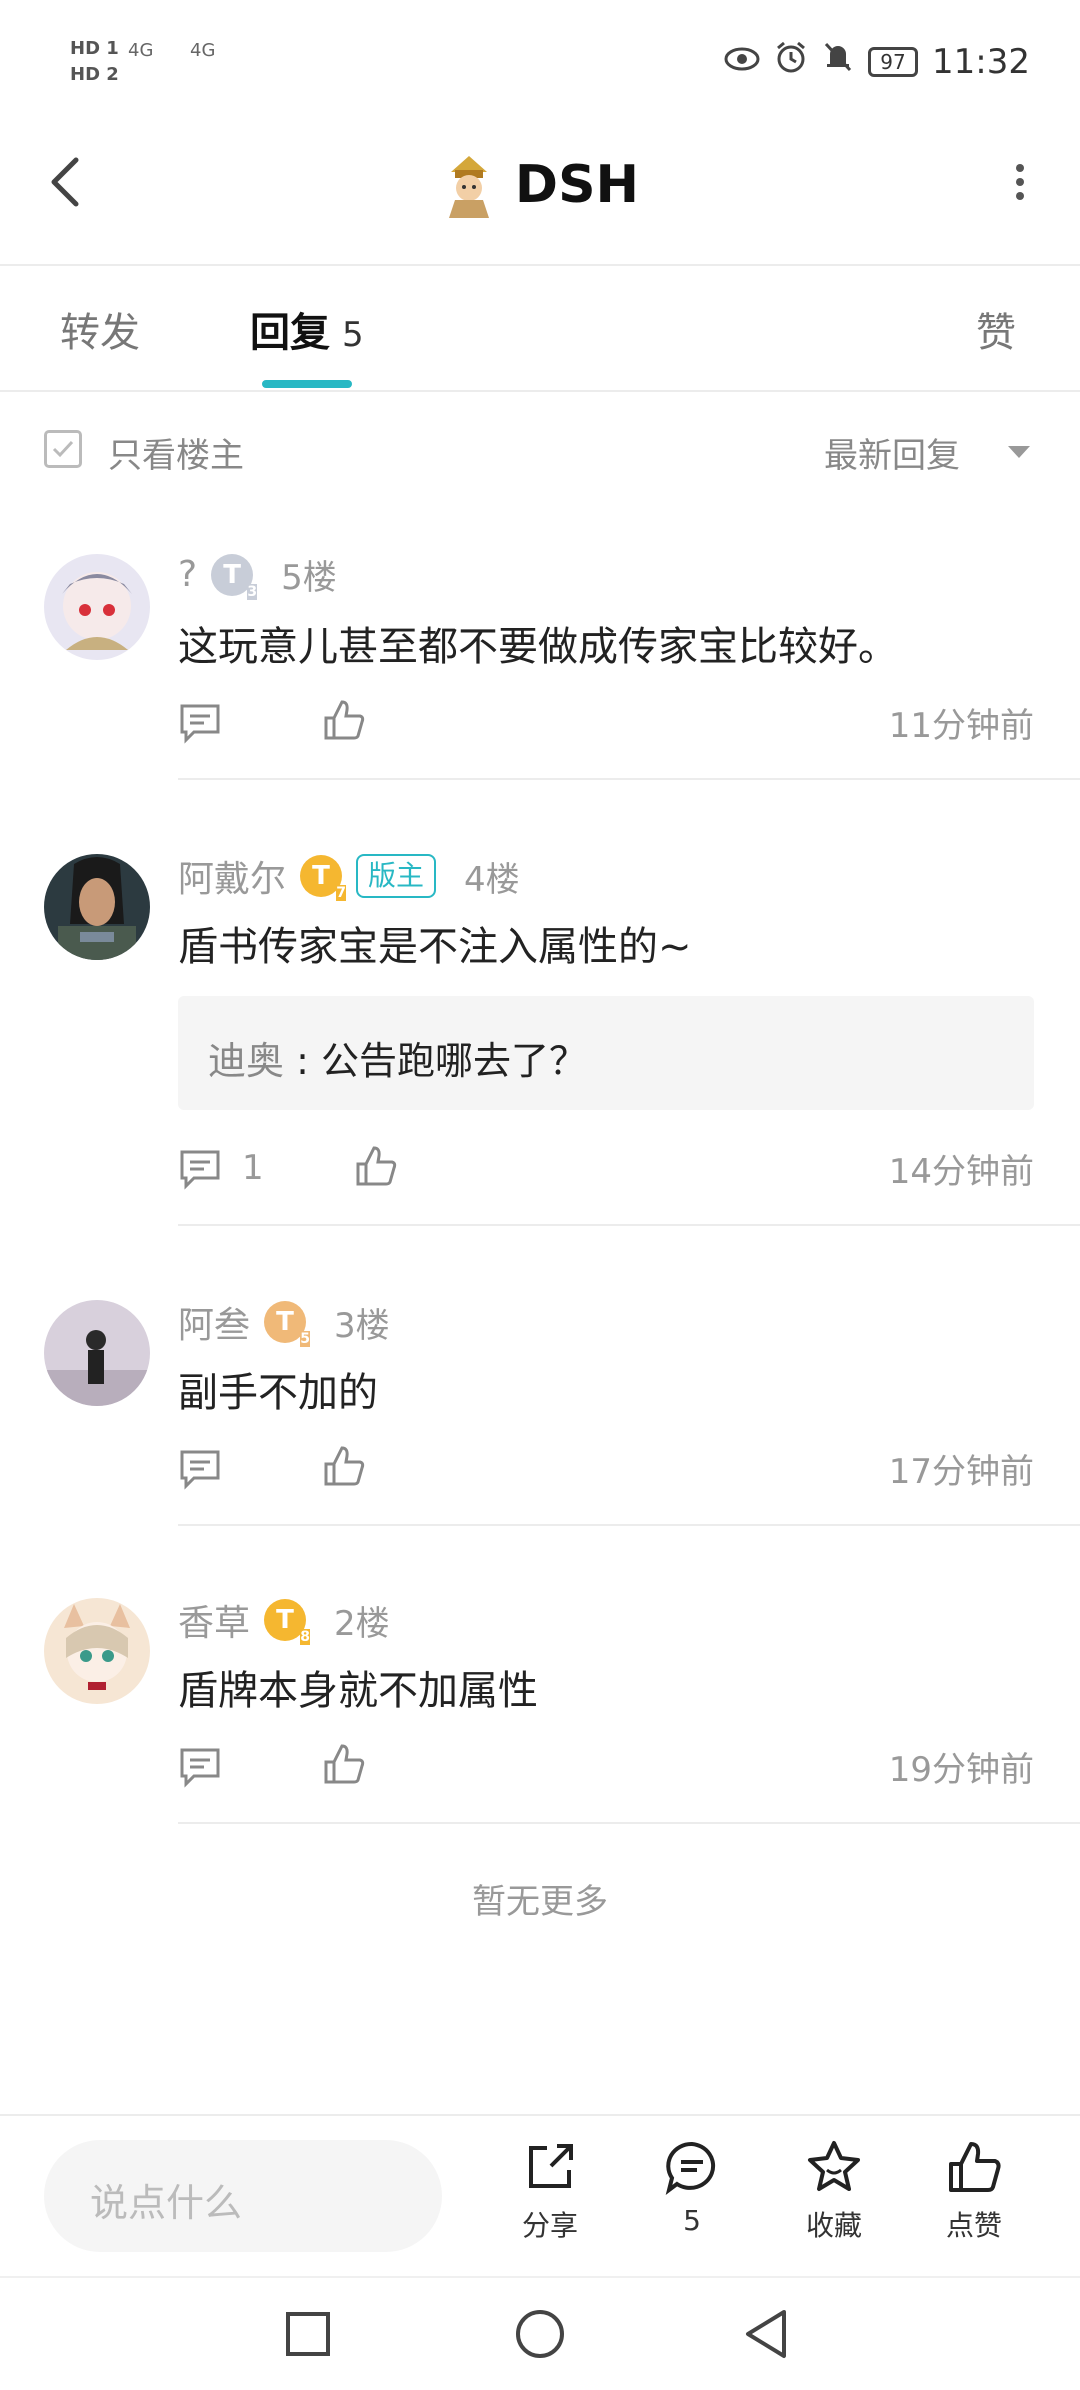 Image resolution: width=1080 pixels, height=2390 pixels. I want to click on page-title: DSH, so click(577, 185).